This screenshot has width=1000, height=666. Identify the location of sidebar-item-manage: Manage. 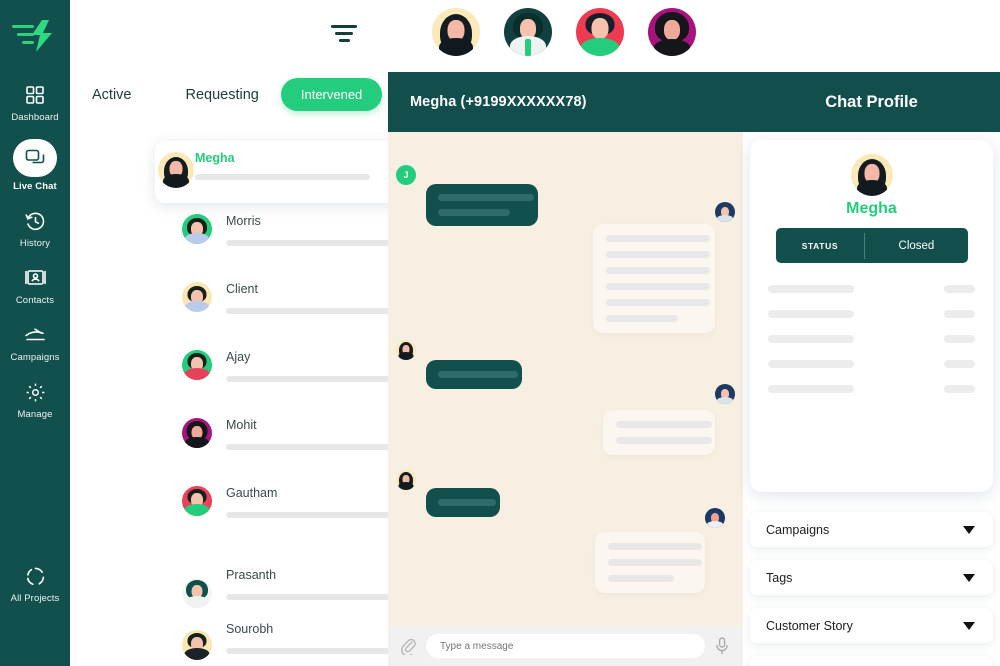
(35, 399).